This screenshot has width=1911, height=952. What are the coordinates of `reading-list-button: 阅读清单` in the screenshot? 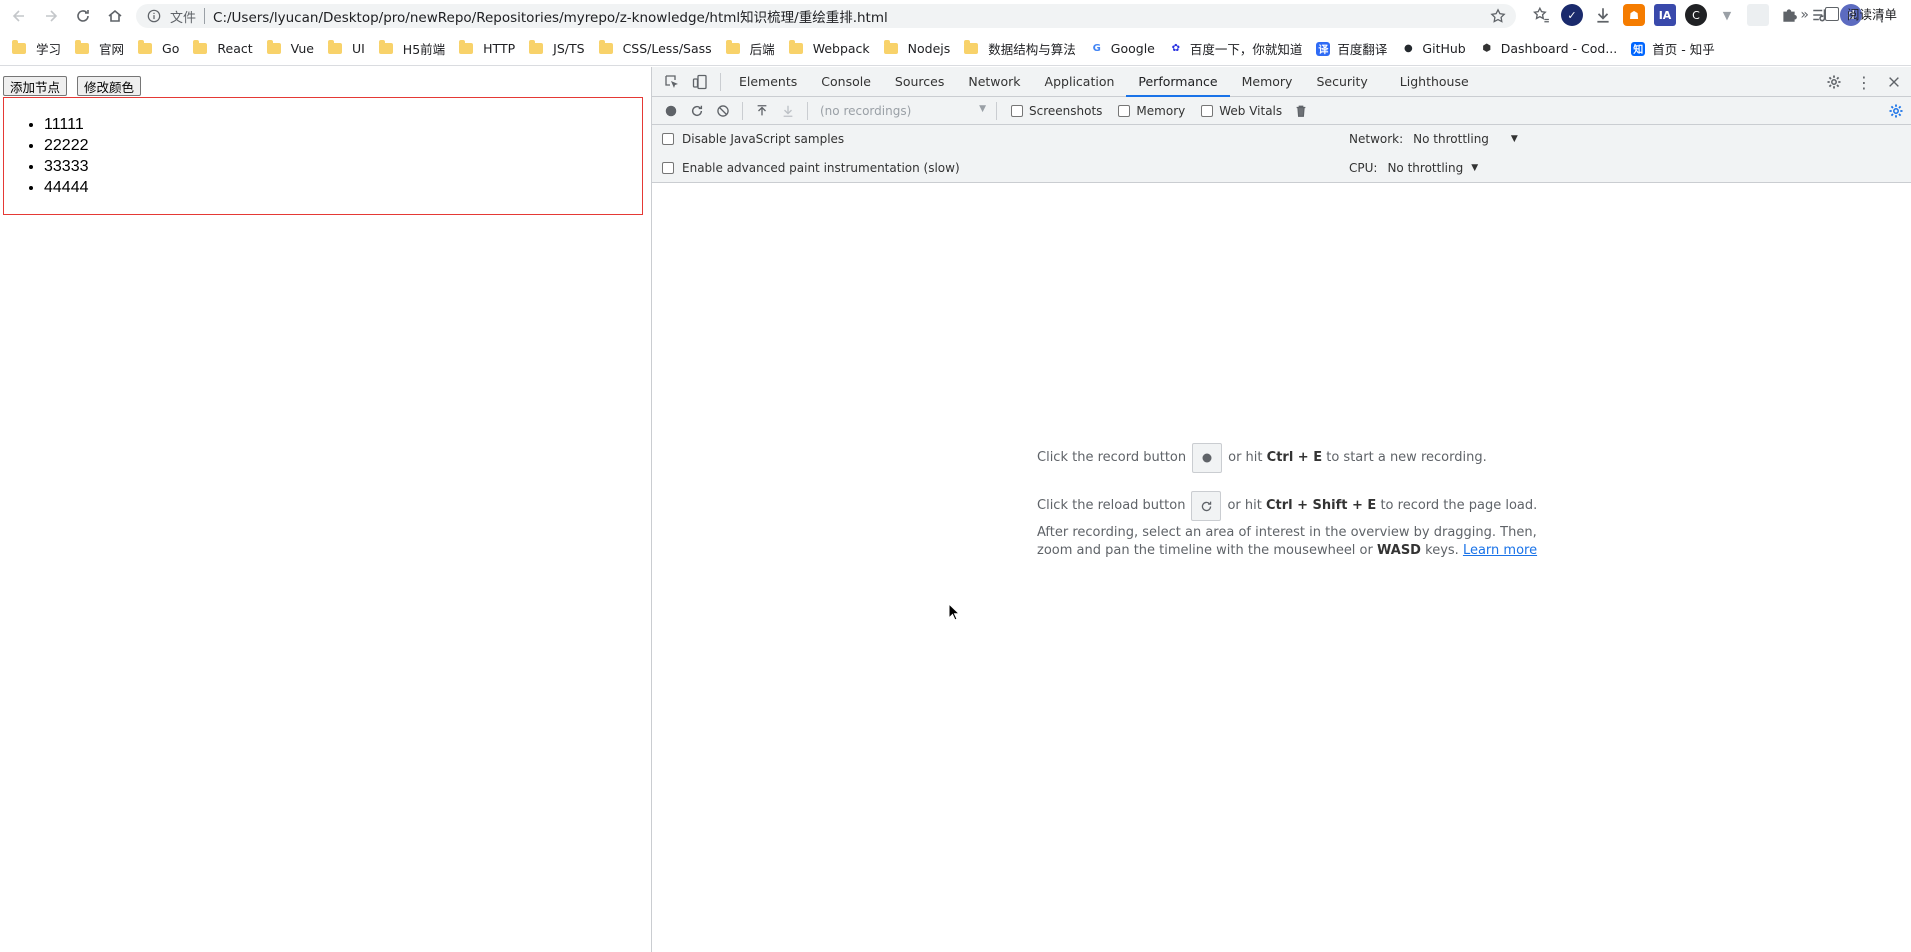 It's located at (1860, 13).